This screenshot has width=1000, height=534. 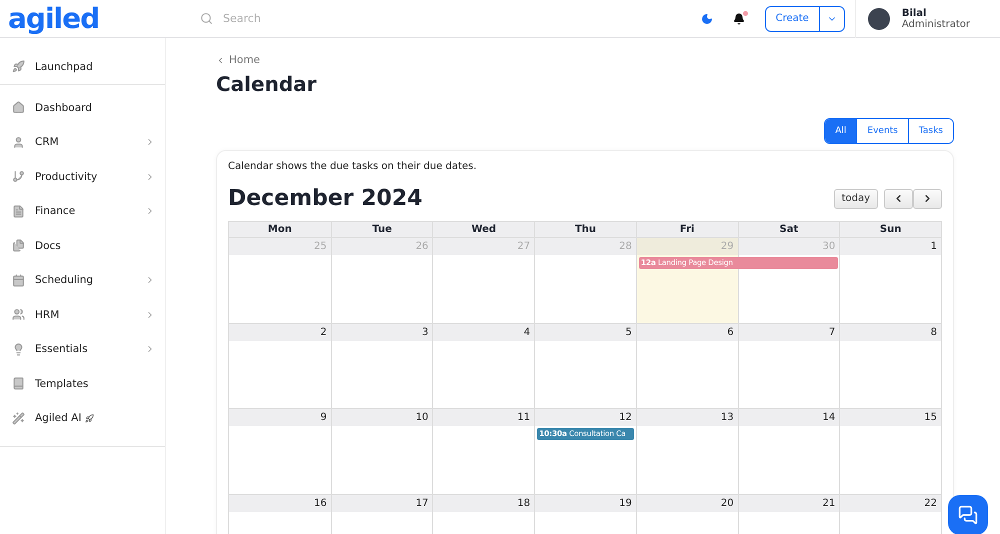 I want to click on chat-button, so click(x=968, y=514).